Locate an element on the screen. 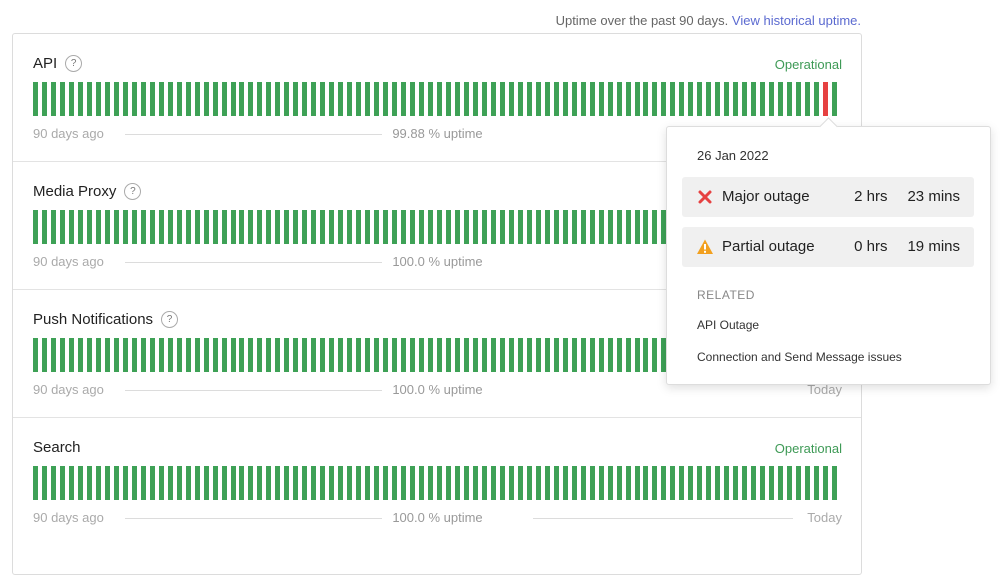 The image size is (1007, 575). view-historical-uptime-link: View historical uptime. is located at coordinates (796, 20).